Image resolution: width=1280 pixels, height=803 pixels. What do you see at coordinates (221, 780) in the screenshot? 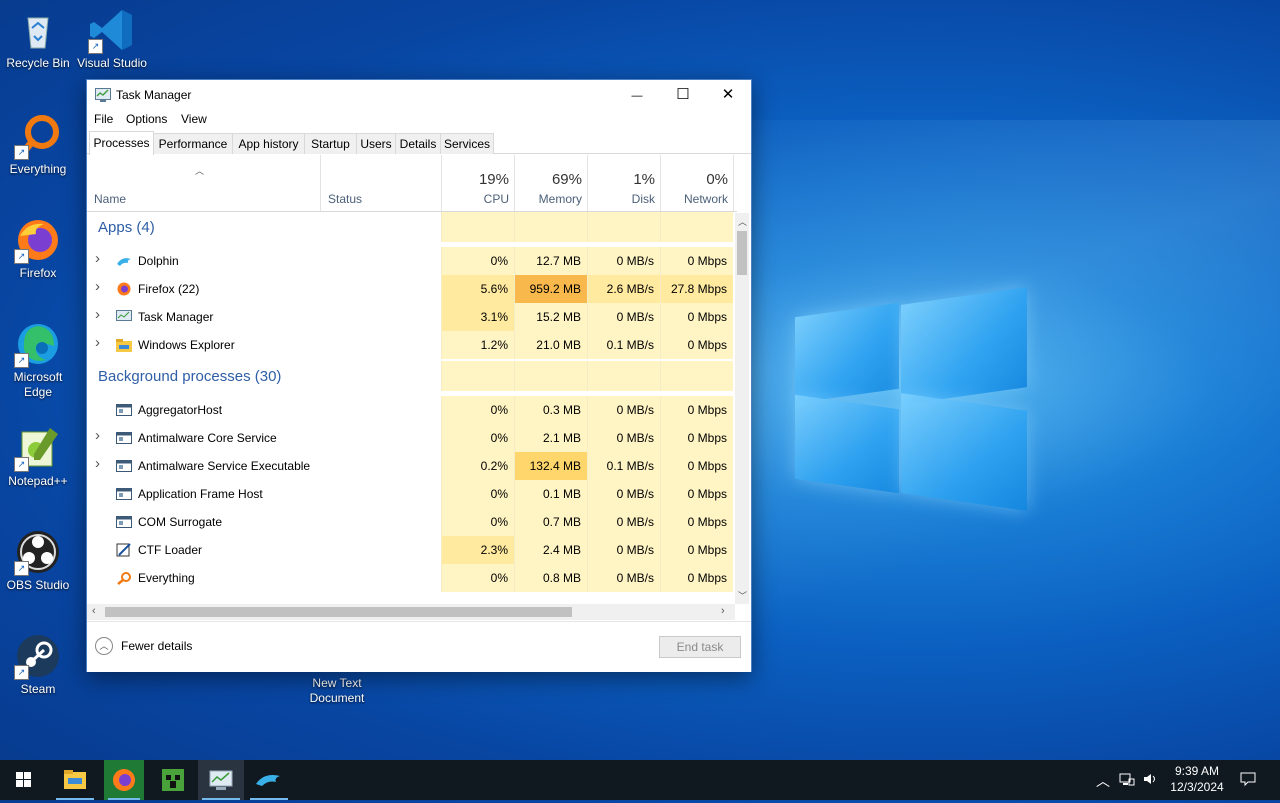
I see `taskbar-task-manager` at bounding box center [221, 780].